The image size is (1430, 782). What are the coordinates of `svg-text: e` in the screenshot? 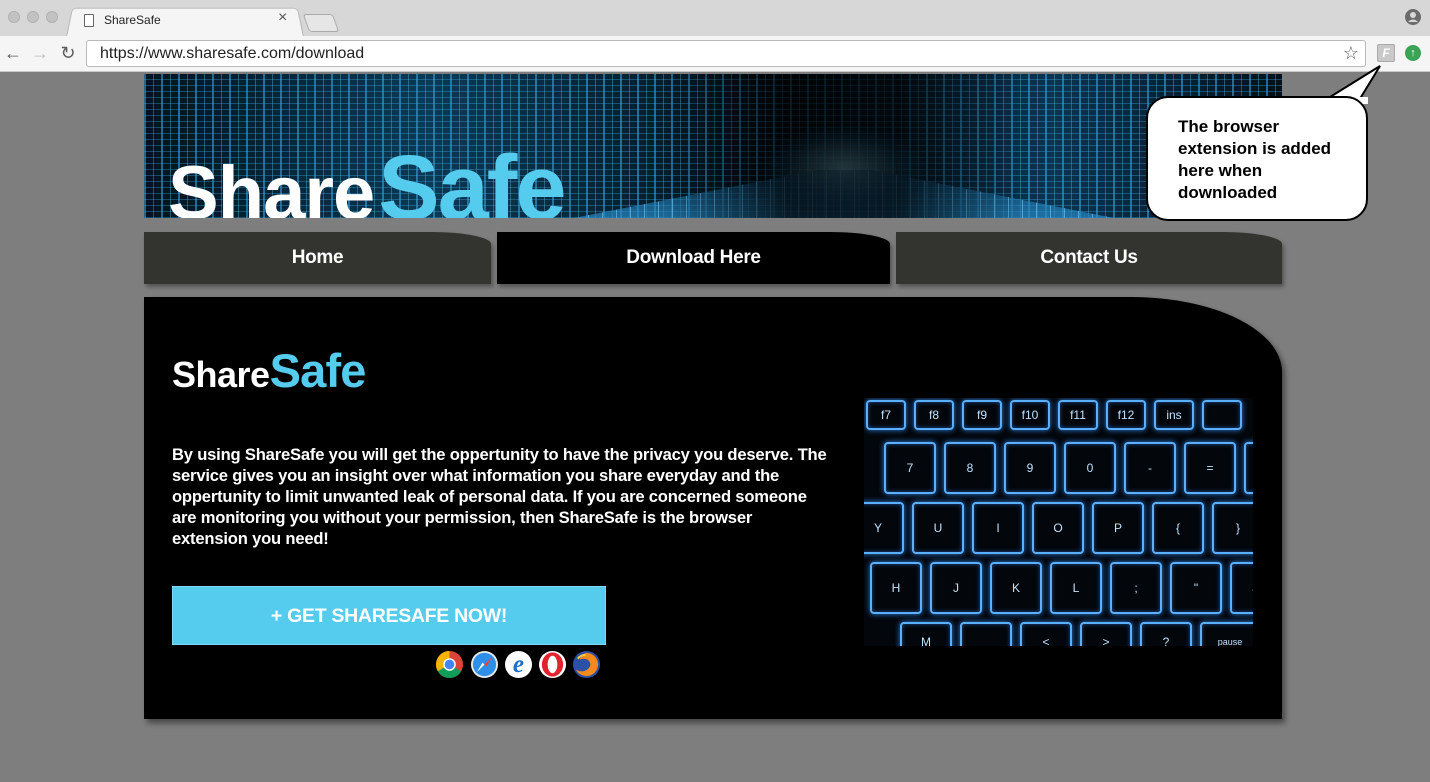 It's located at (518, 664).